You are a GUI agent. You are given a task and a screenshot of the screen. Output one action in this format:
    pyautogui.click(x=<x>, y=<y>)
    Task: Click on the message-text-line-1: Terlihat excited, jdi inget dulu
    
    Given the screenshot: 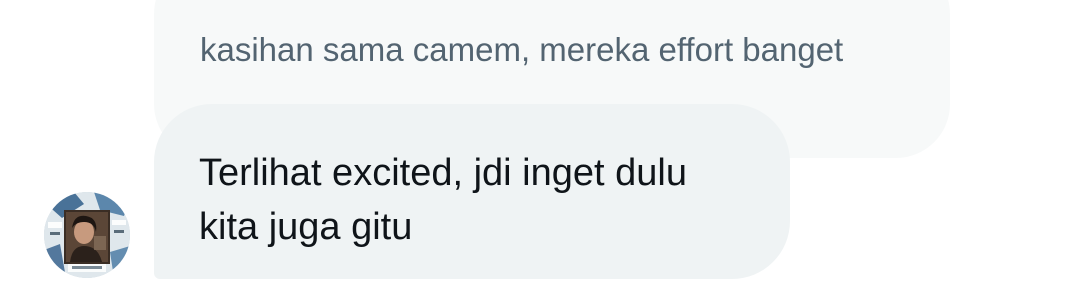 What is the action you would take?
    pyautogui.click(x=443, y=173)
    